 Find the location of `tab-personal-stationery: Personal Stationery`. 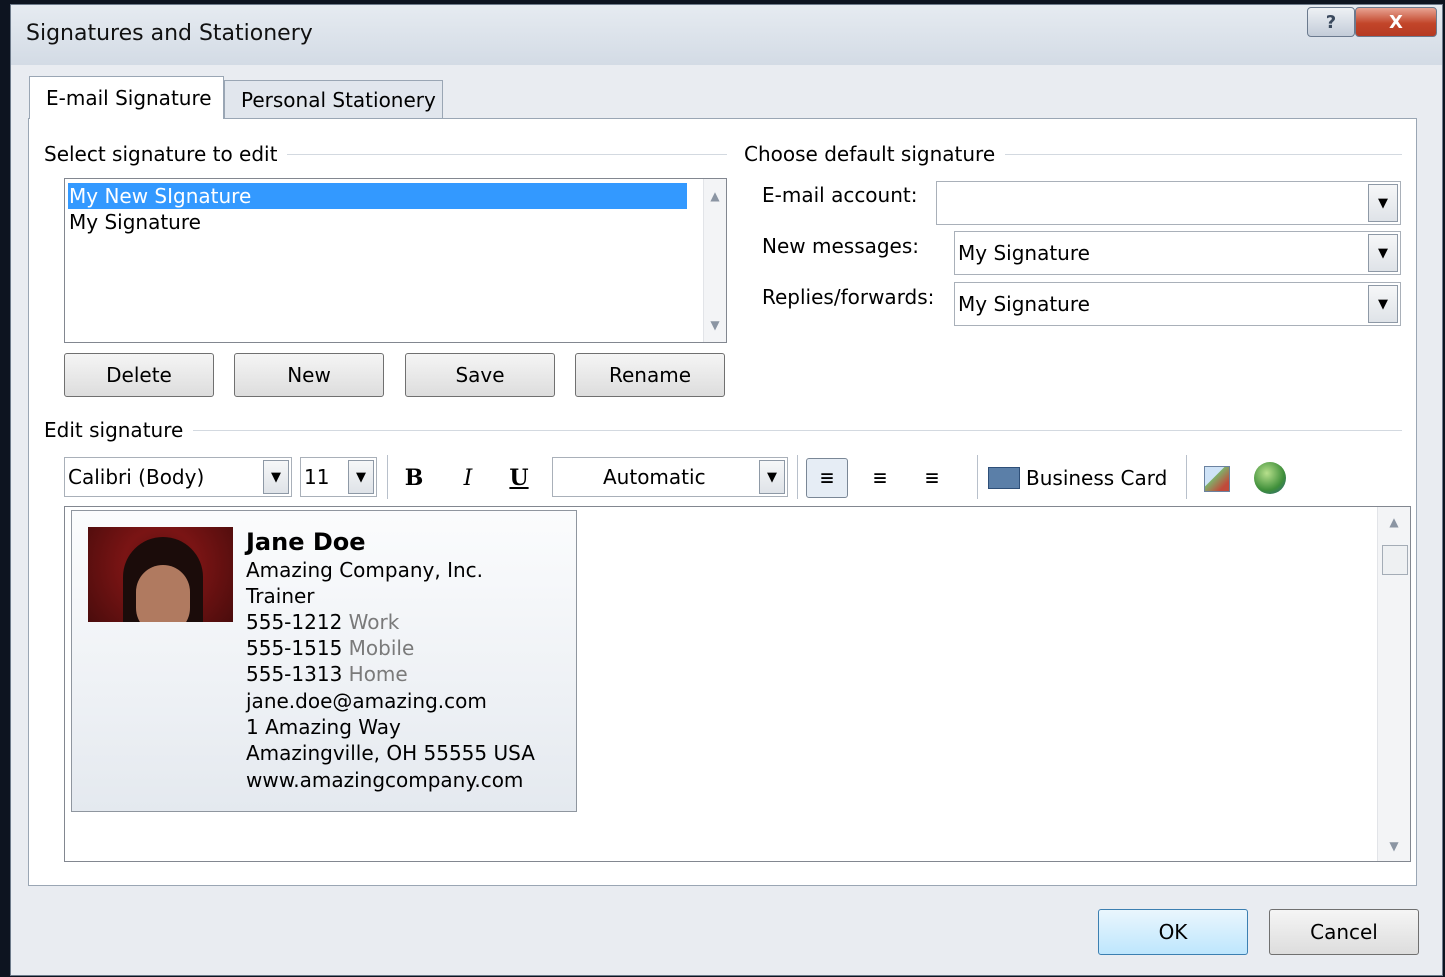

tab-personal-stationery: Personal Stationery is located at coordinates (333, 99).